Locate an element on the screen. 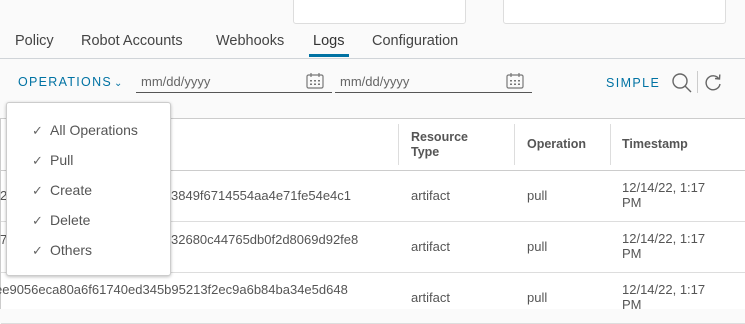 This screenshot has width=745, height=324. summary-card-right is located at coordinates (614, 12).